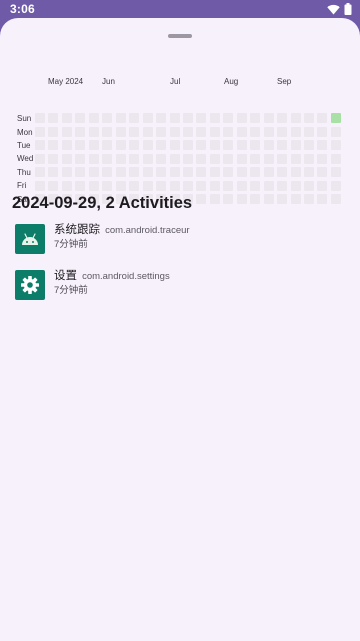 This screenshot has width=360, height=641. I want to click on list-item: 系统跟踪 com.android.traceur 7分钟前, so click(180, 243).